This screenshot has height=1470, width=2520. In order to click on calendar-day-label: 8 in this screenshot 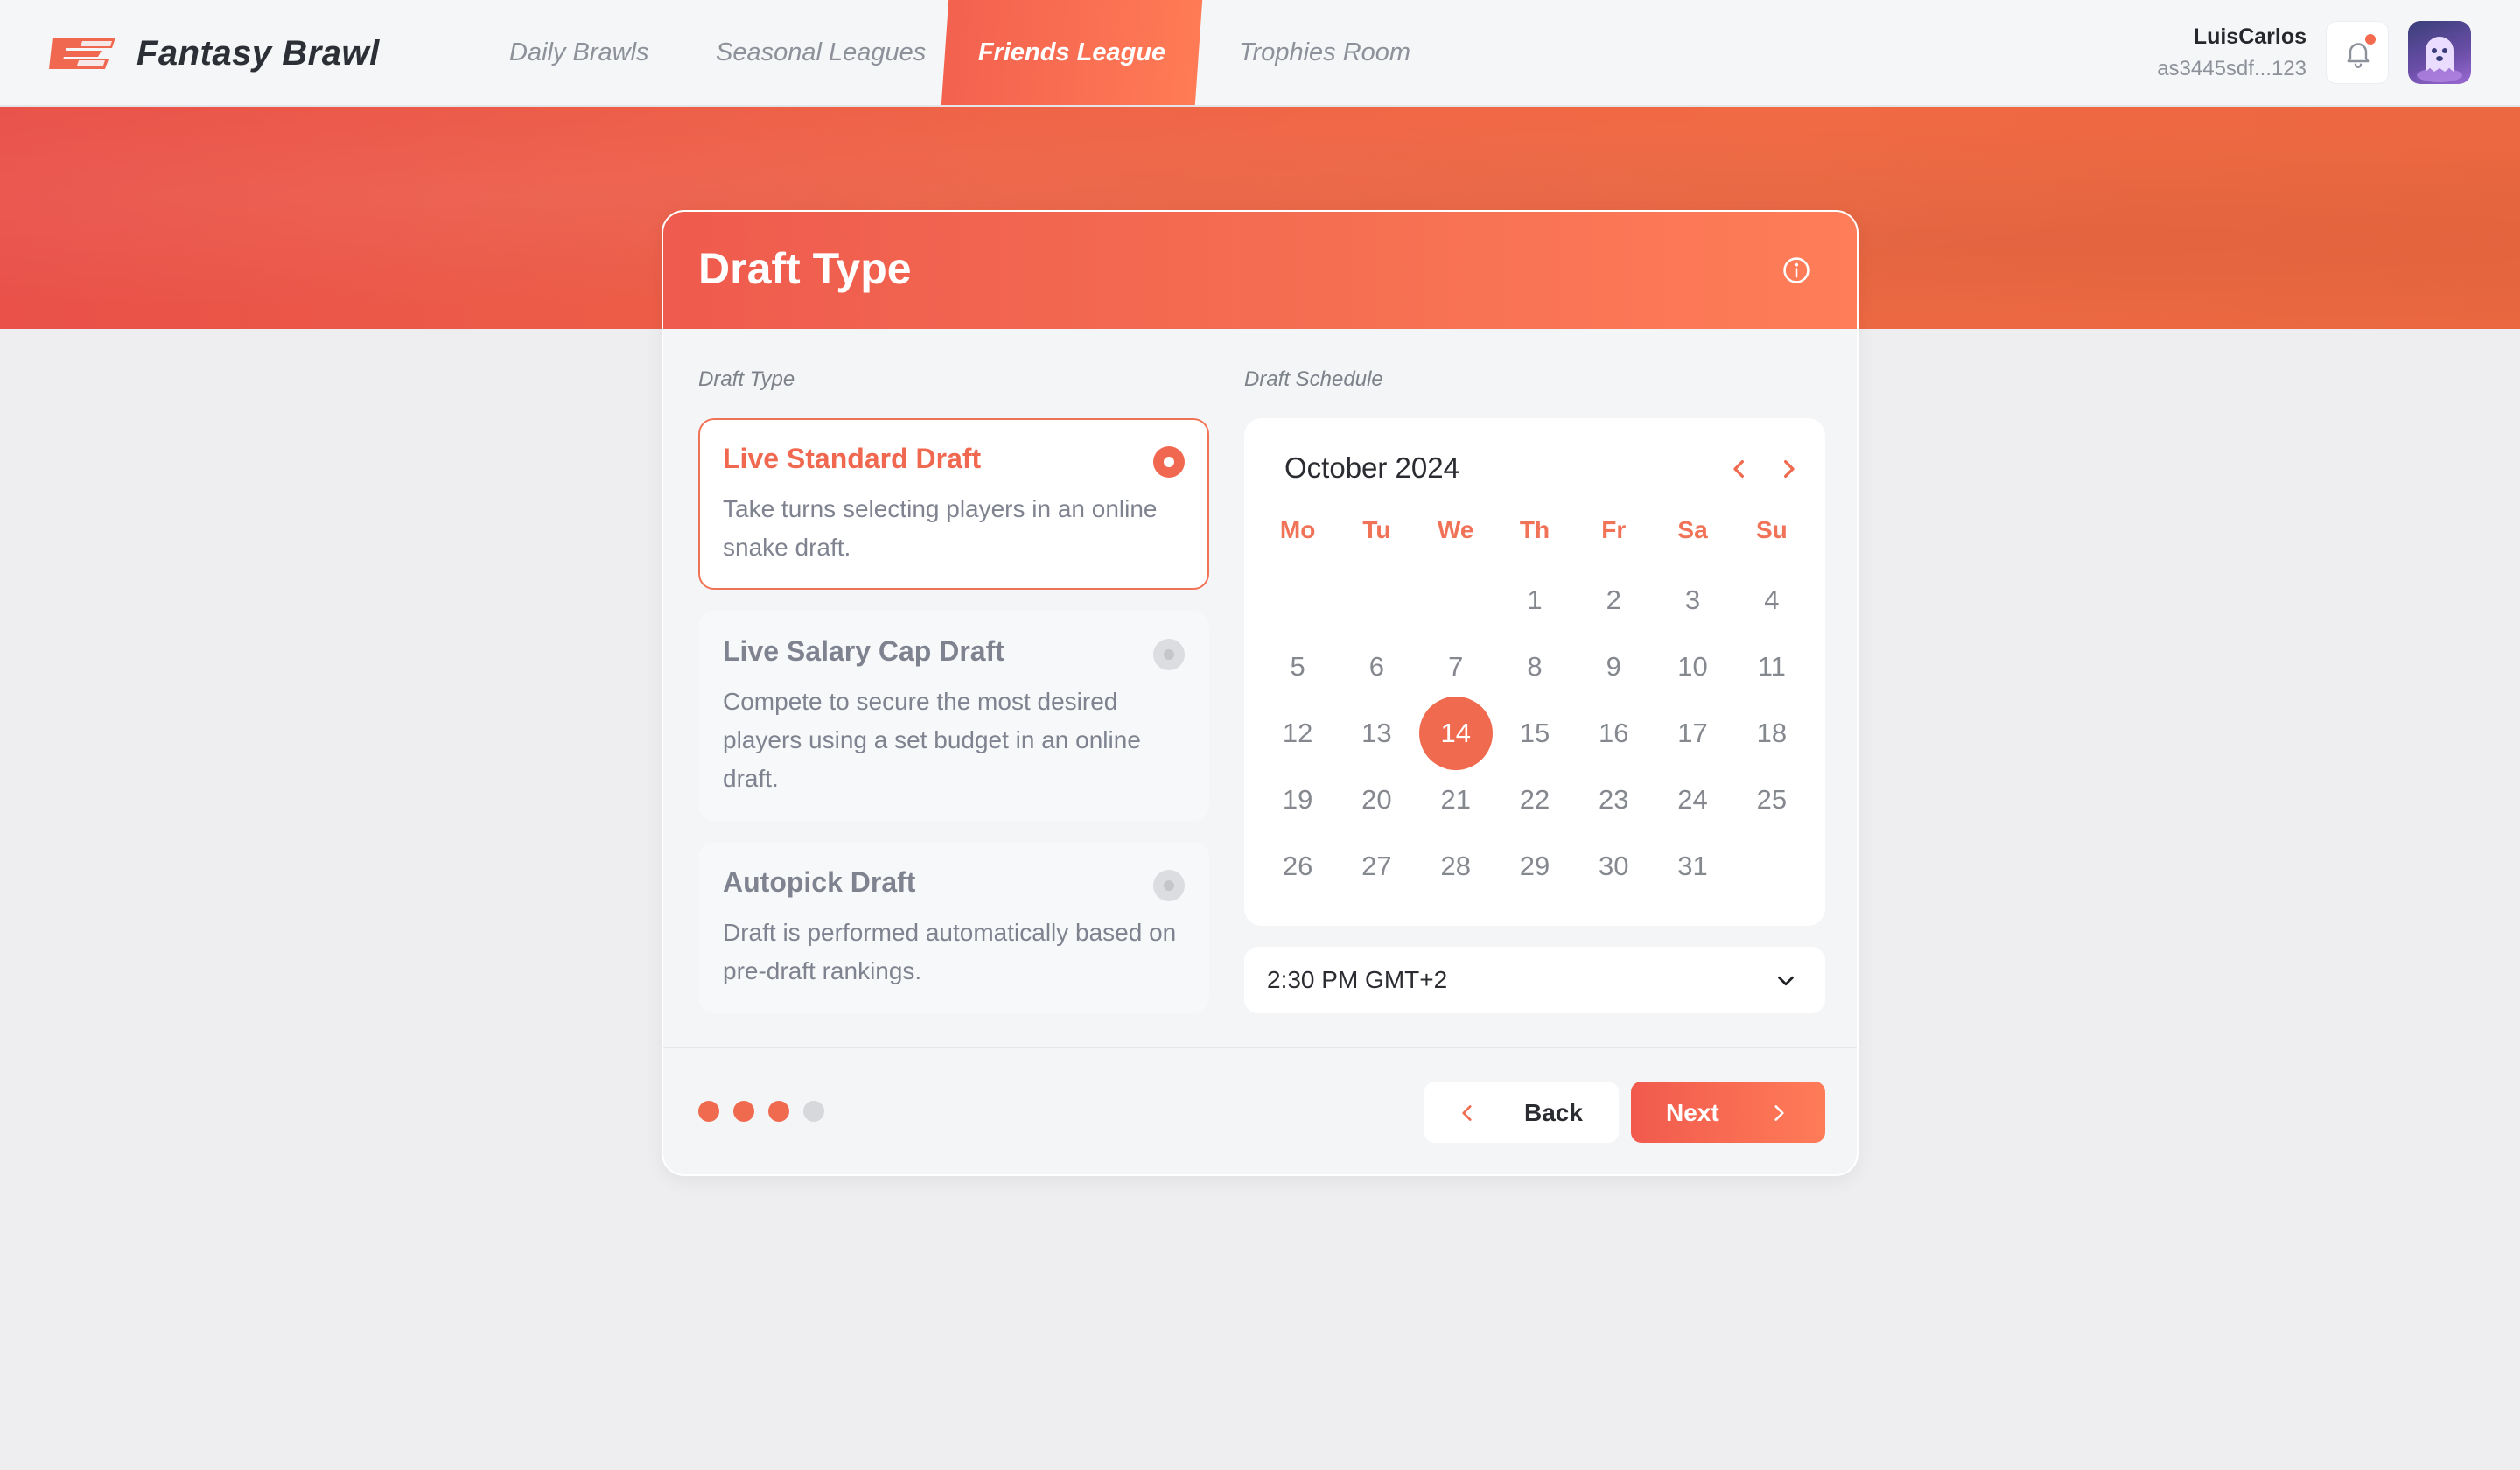, I will do `click(1535, 666)`.